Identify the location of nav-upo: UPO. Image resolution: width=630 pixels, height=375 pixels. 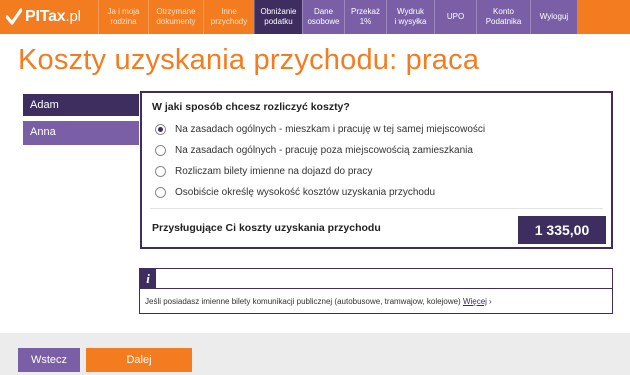
(455, 17).